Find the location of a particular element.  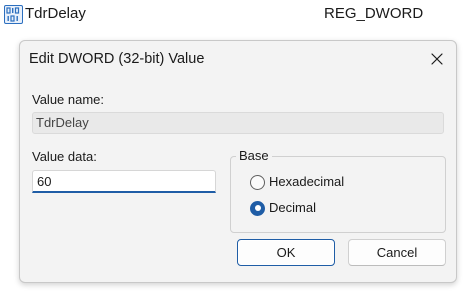

close-icon is located at coordinates (437, 59).